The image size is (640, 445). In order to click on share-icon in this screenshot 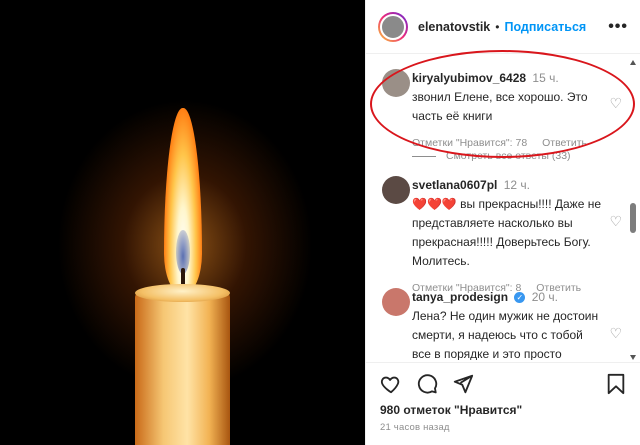, I will do `click(463, 384)`.